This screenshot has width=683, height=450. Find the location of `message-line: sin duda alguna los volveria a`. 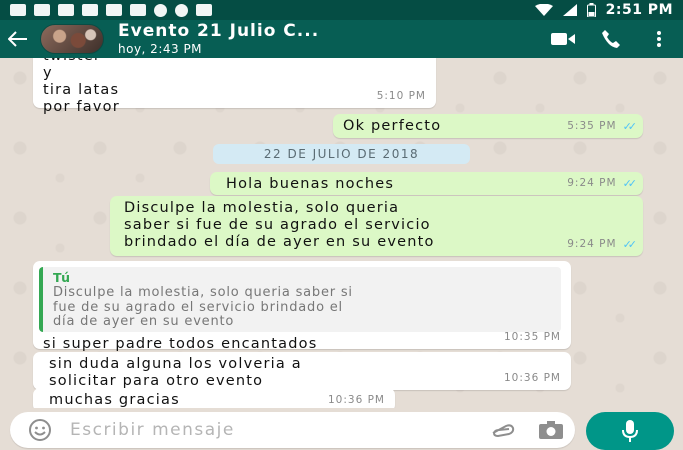

message-line: sin duda alguna los volveria a is located at coordinates (175, 364).